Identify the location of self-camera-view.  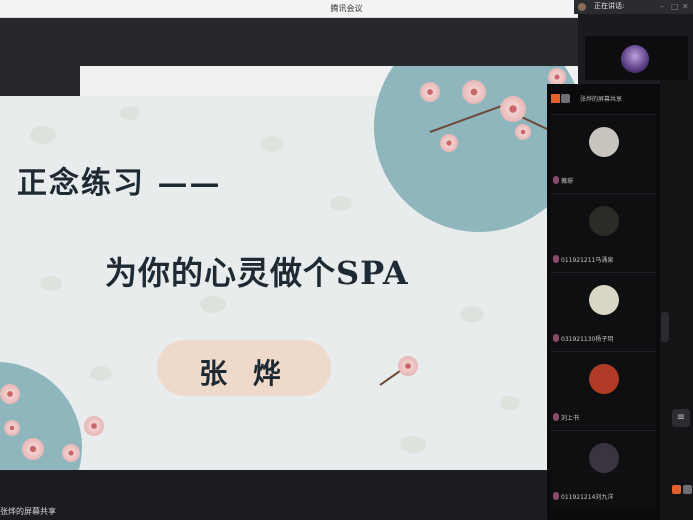
(636, 58).